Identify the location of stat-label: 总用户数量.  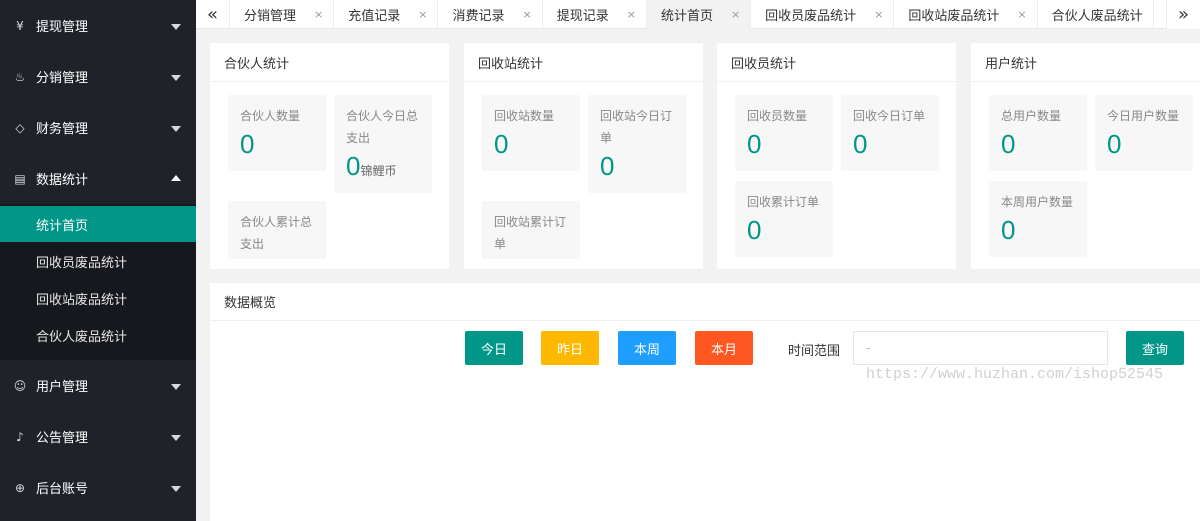
(1031, 116).